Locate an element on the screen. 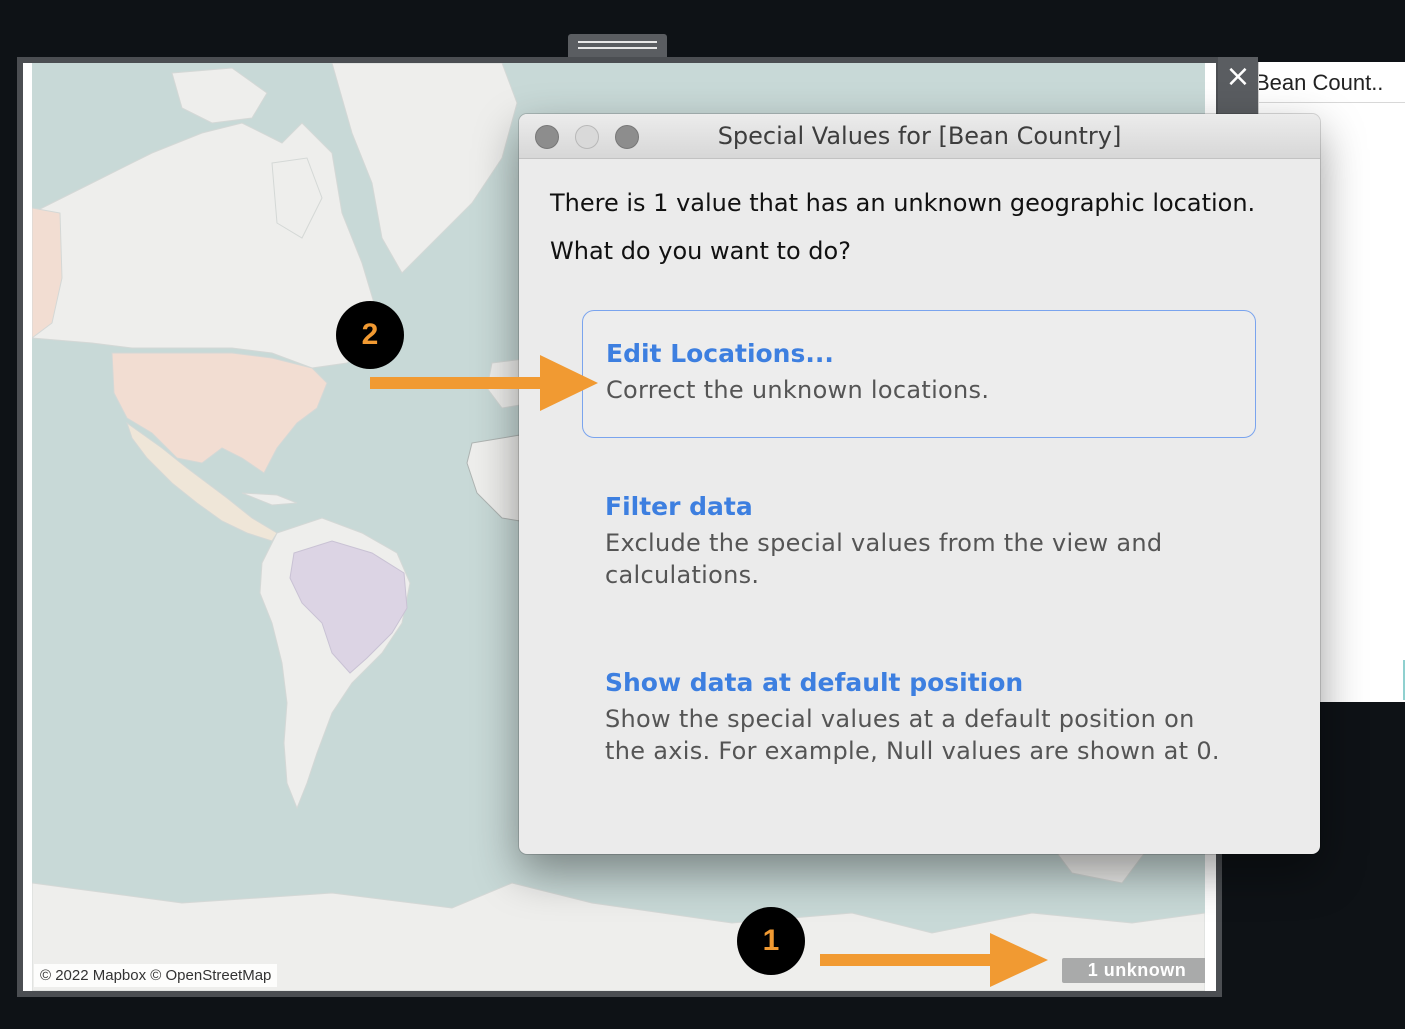 Image resolution: width=1405 pixels, height=1029 pixels. callout-step-2: 2 is located at coordinates (370, 335).